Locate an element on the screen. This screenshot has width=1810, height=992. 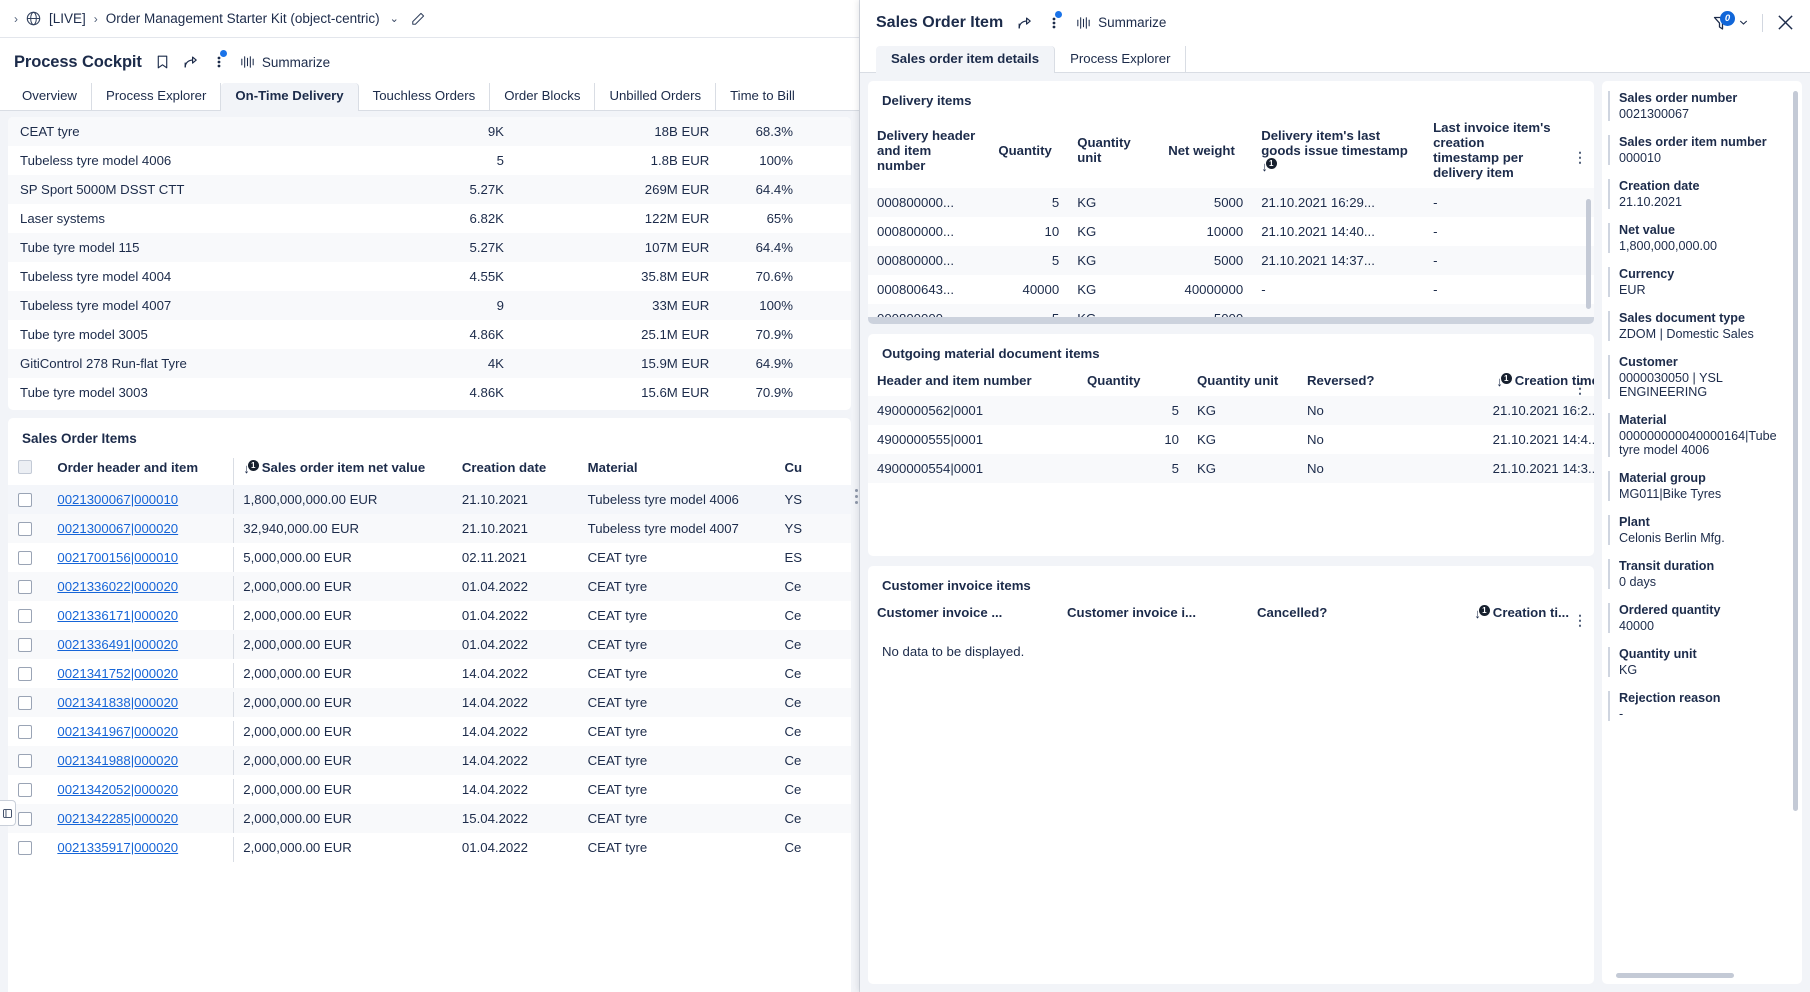
order-id-cell: 0021300067|000010 is located at coordinates (140, 499).